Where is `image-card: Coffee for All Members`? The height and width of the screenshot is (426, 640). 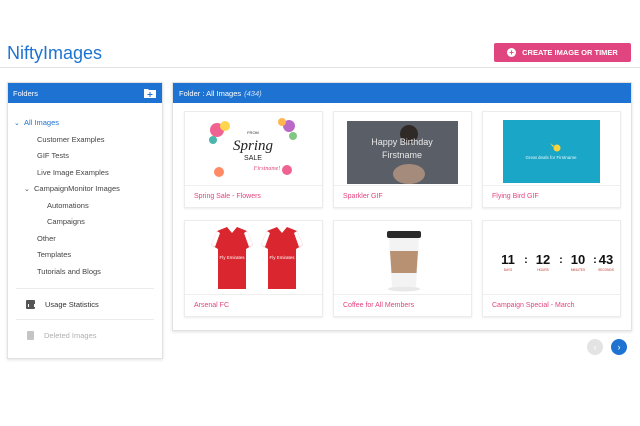
image-card: Coffee for All Members is located at coordinates (402, 268).